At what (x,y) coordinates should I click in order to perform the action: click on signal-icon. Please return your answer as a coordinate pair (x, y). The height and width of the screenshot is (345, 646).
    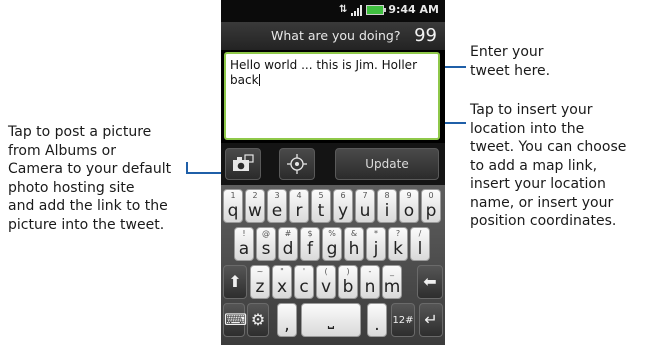
    Looking at the image, I should click on (357, 10).